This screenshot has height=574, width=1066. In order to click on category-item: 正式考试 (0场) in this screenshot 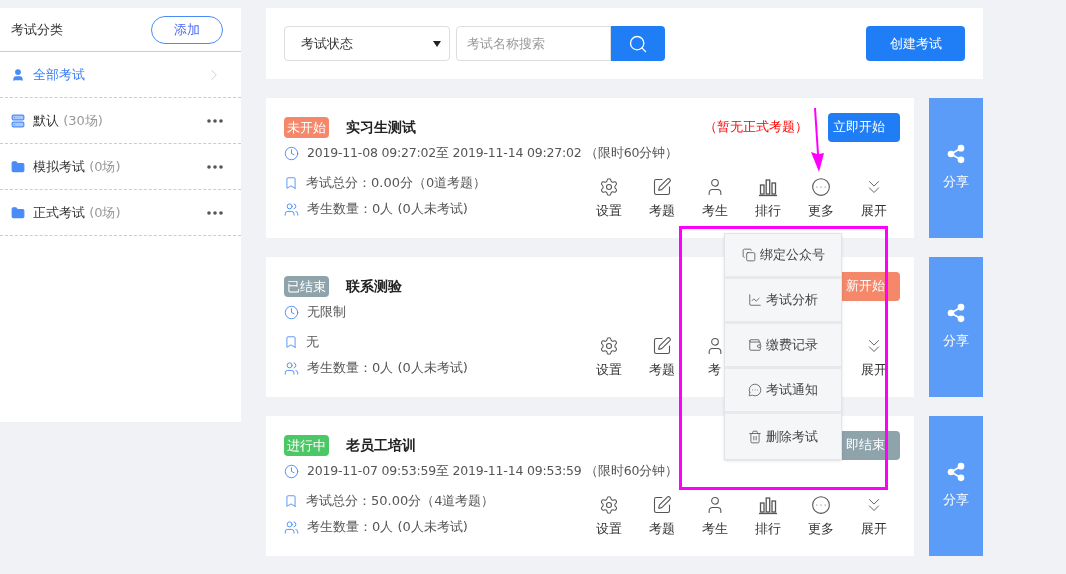, I will do `click(120, 213)`.